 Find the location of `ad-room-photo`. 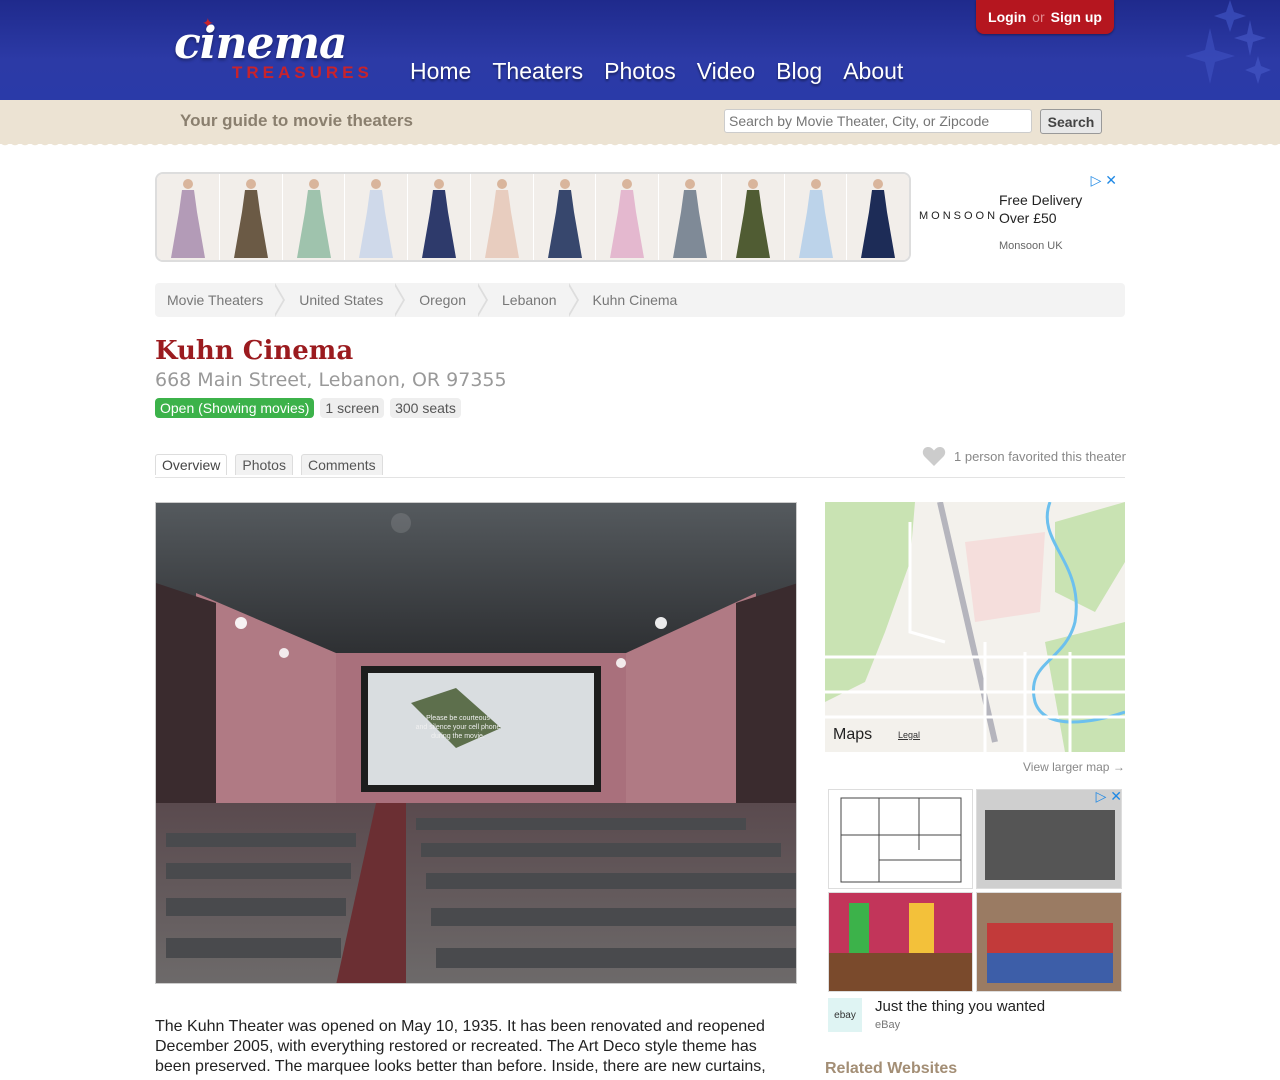

ad-room-photo is located at coordinates (900, 942).